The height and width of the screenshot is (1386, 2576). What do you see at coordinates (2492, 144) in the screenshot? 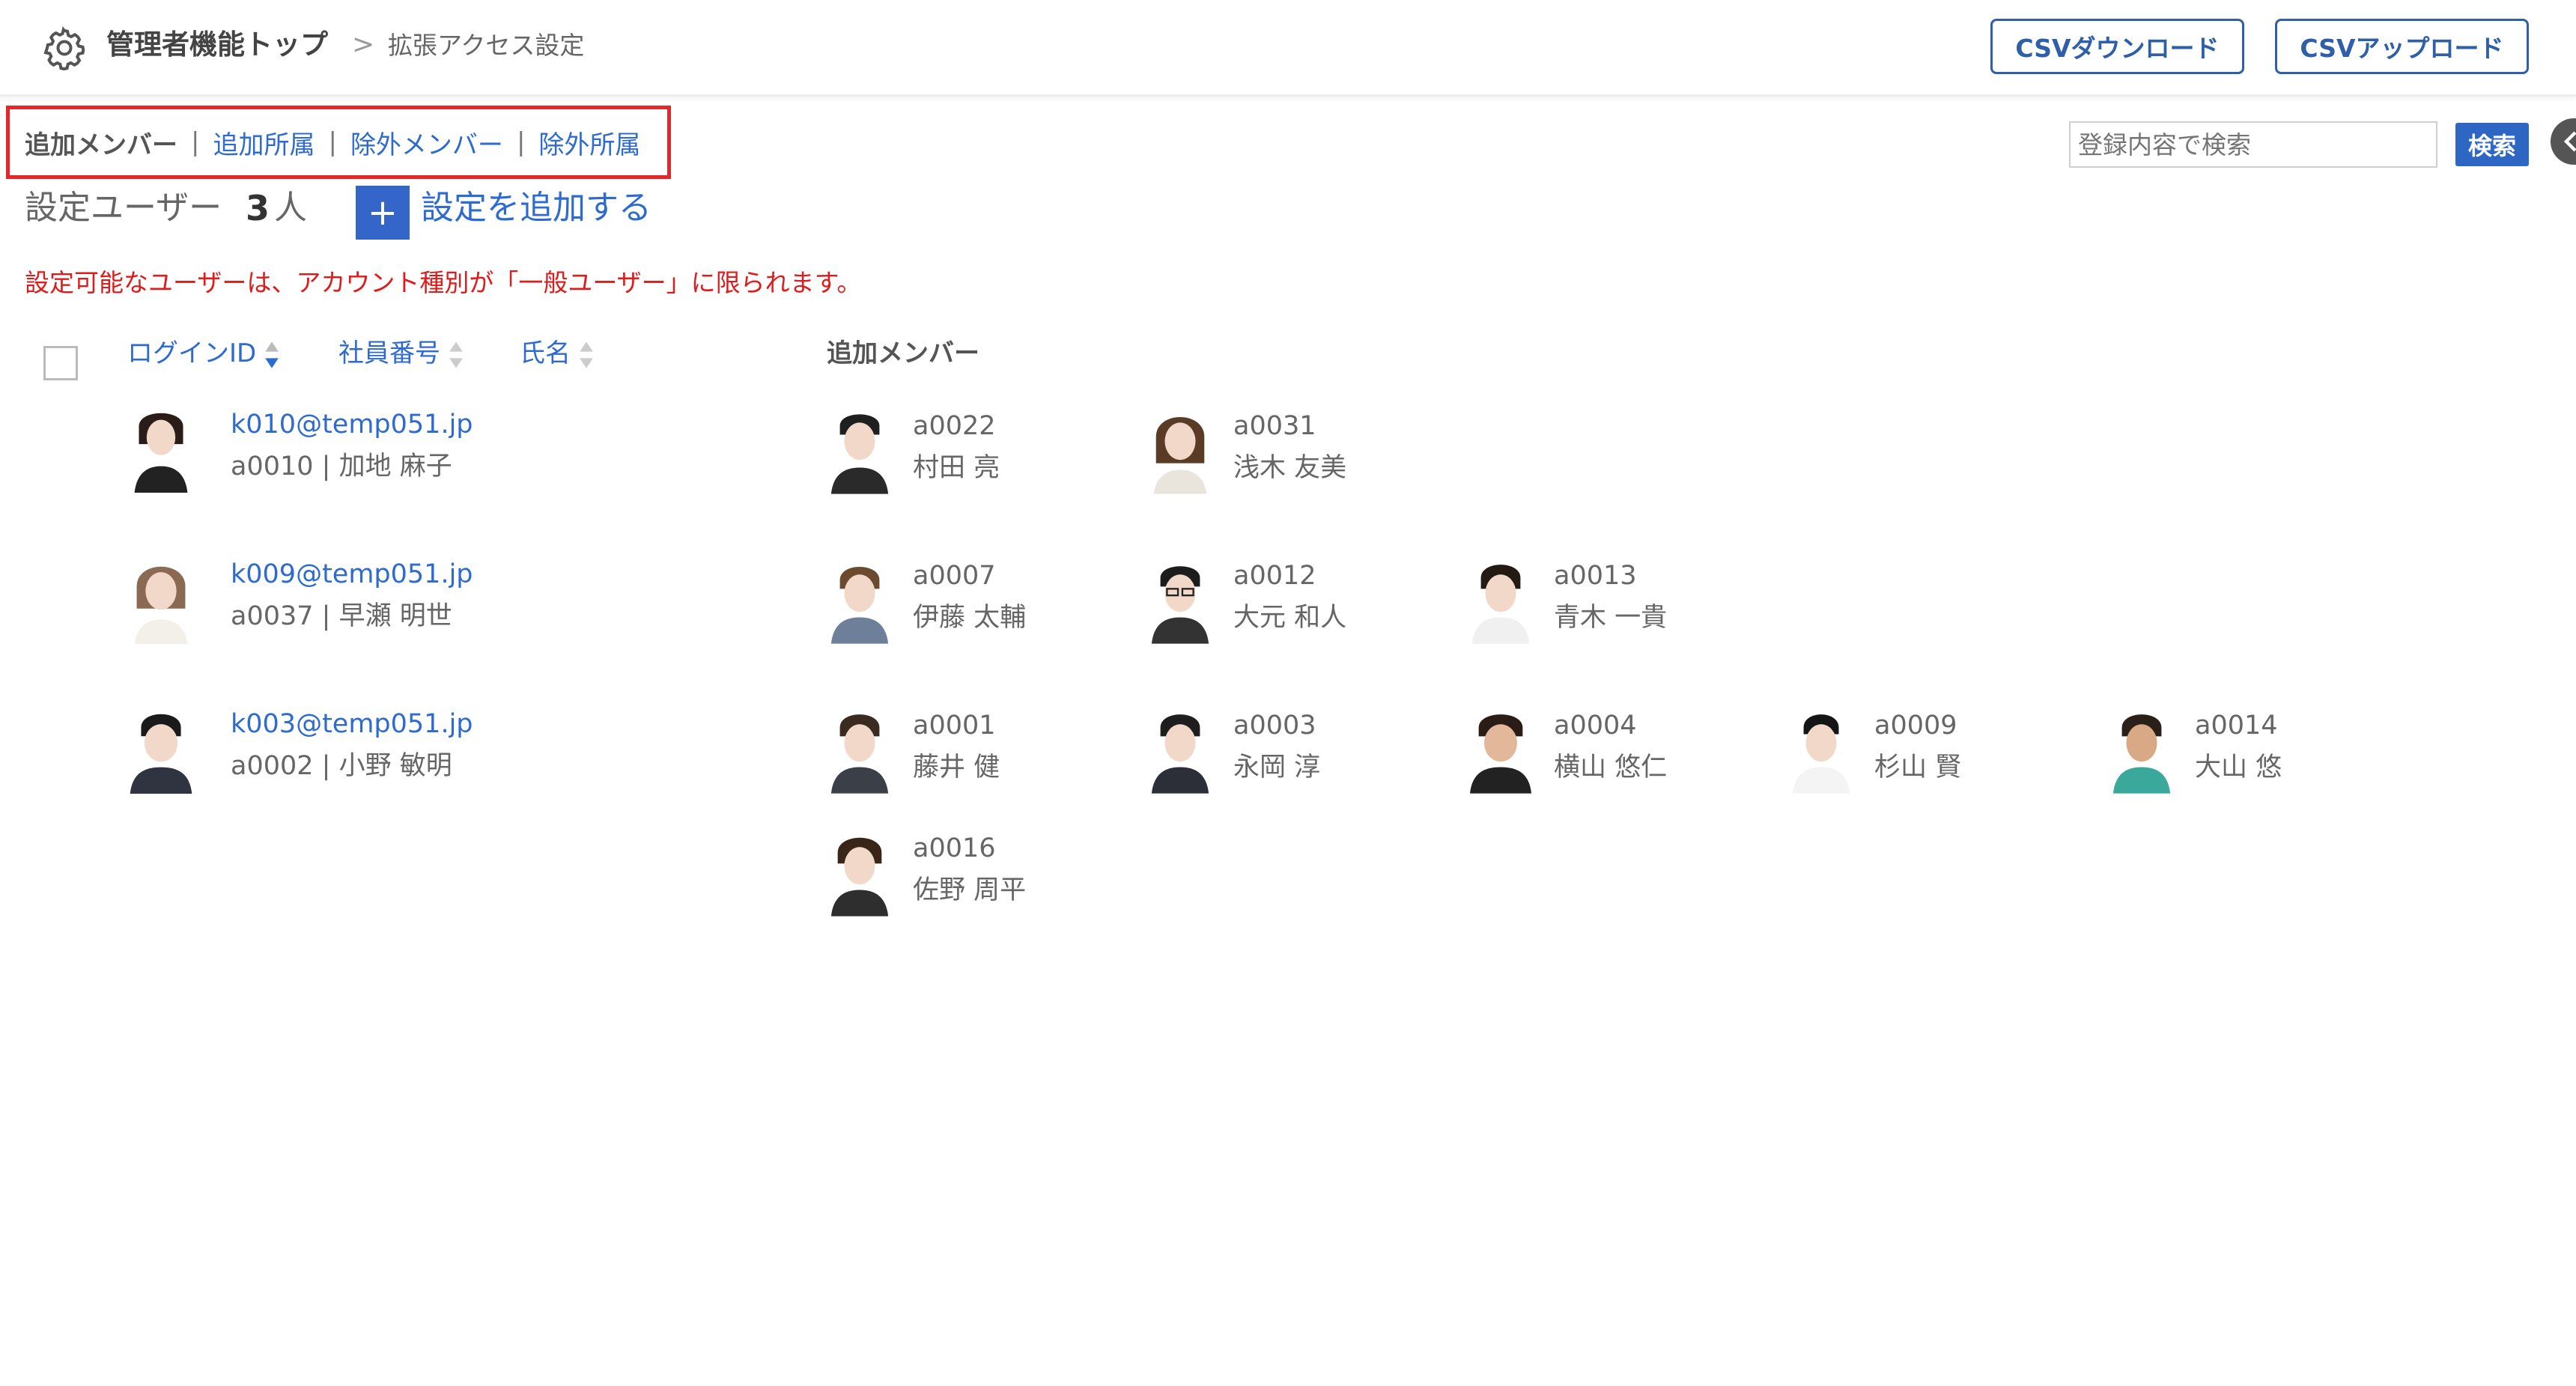
I see `search-button: 検索` at bounding box center [2492, 144].